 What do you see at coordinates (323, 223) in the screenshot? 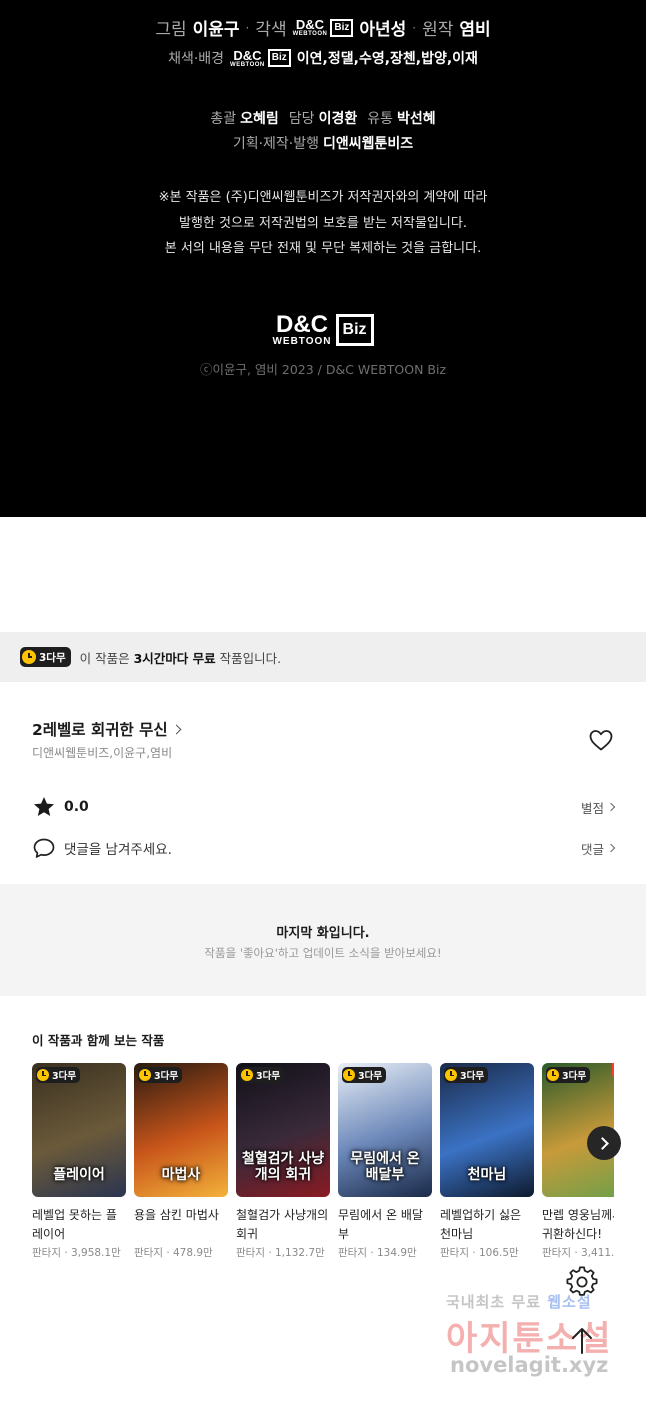
I see `copyright-notice-line: 발행한 것으로 저작권법의 보호를 받는 저작물입니다.` at bounding box center [323, 223].